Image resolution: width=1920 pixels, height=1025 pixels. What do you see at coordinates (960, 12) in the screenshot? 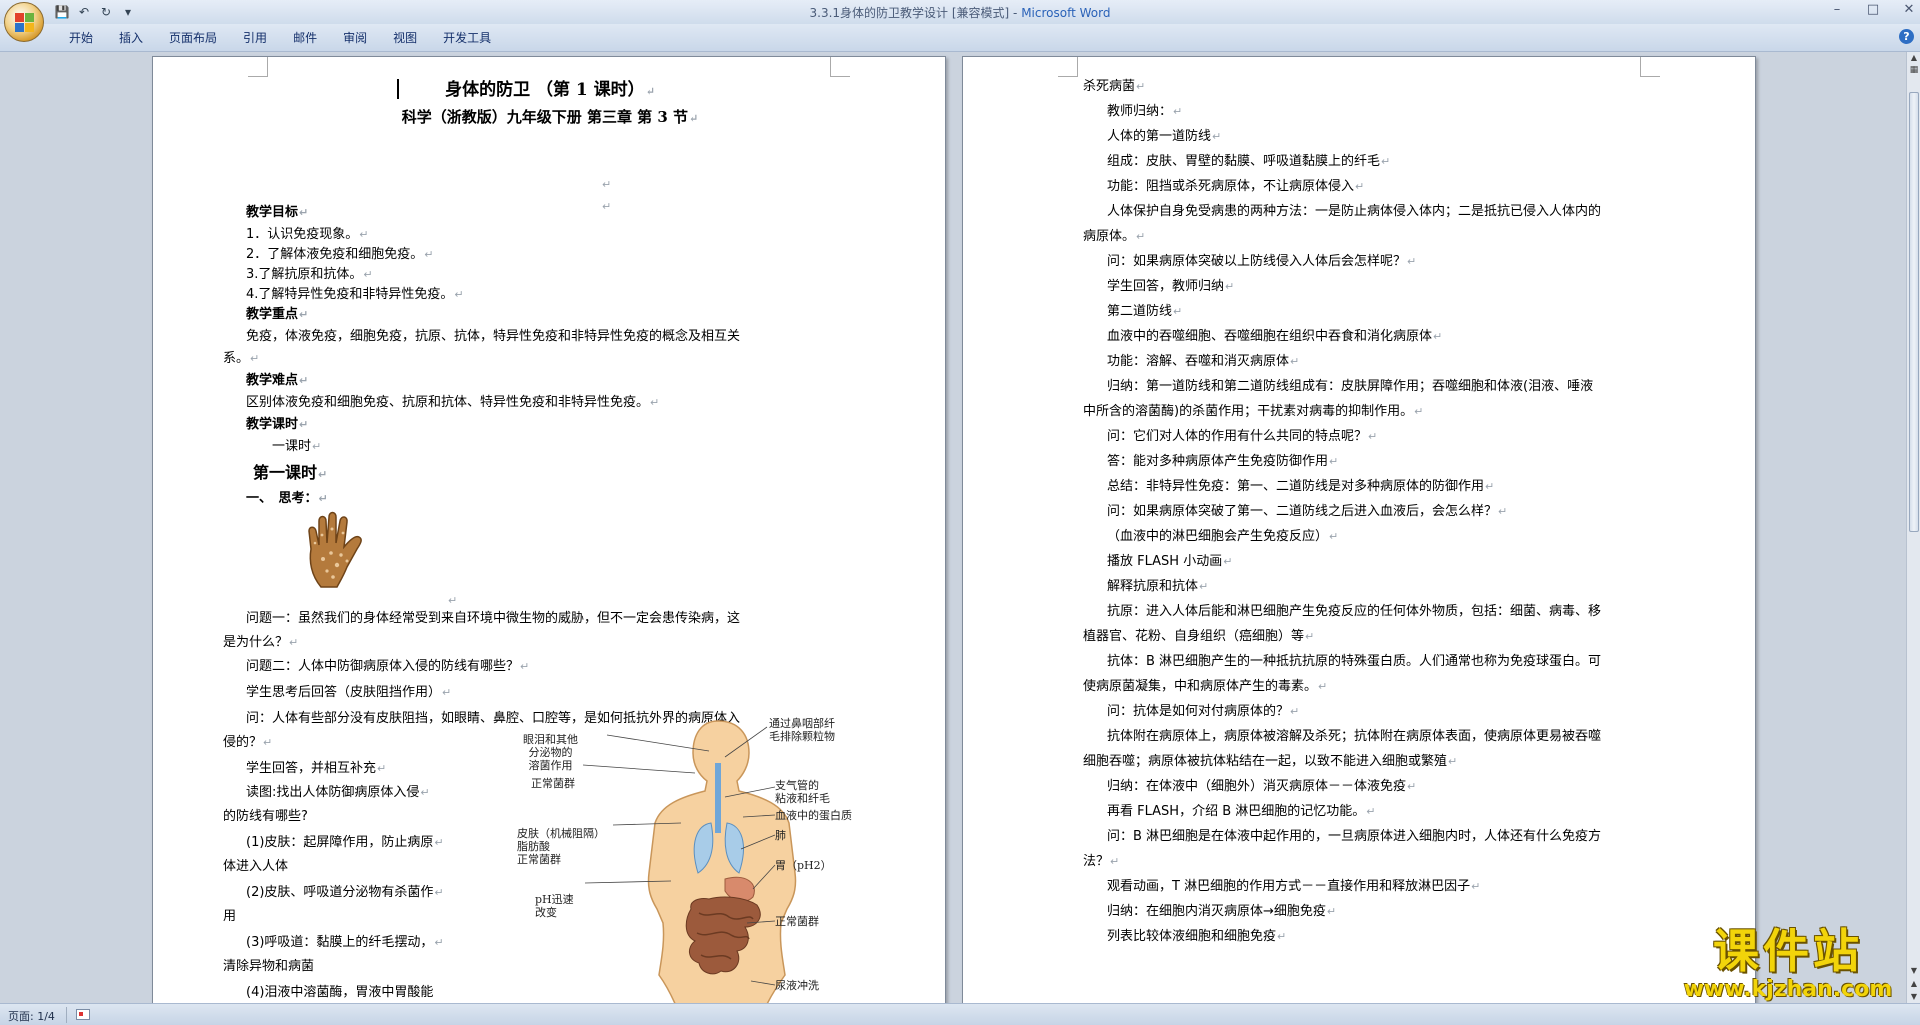
I see `window-title: 3.3.1身体的防卫教学设计 [兼容模式] - Microsoft Word` at bounding box center [960, 12].